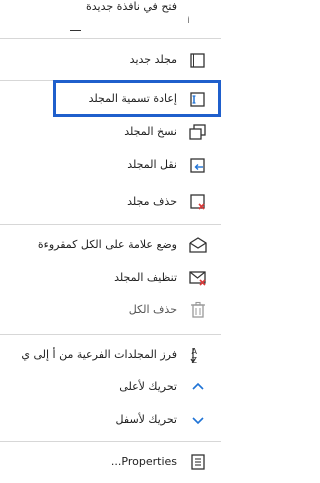 This screenshot has height=483, width=320. What do you see at coordinates (189, 18) in the screenshot?
I see `svg-text: I-a` at bounding box center [189, 18].